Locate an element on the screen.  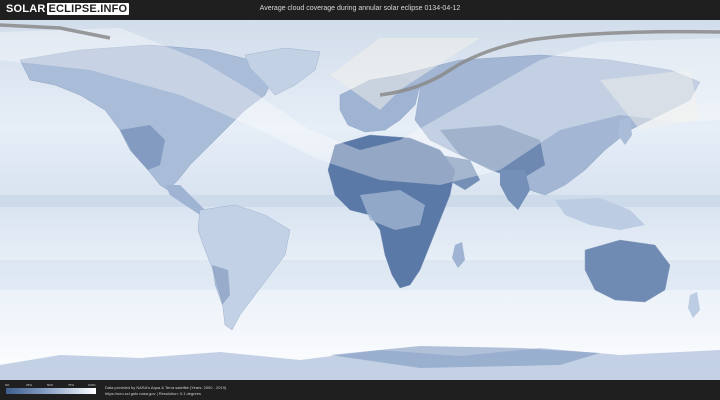
scale-label-25: 25% is located at coordinates (29, 385).